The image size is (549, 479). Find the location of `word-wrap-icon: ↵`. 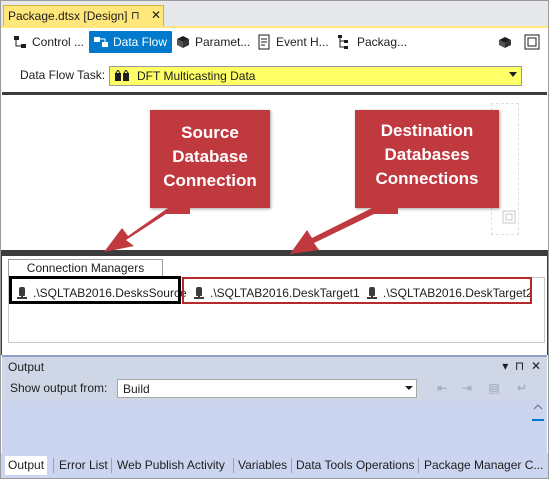

word-wrap-icon: ↵ is located at coordinates (522, 388).